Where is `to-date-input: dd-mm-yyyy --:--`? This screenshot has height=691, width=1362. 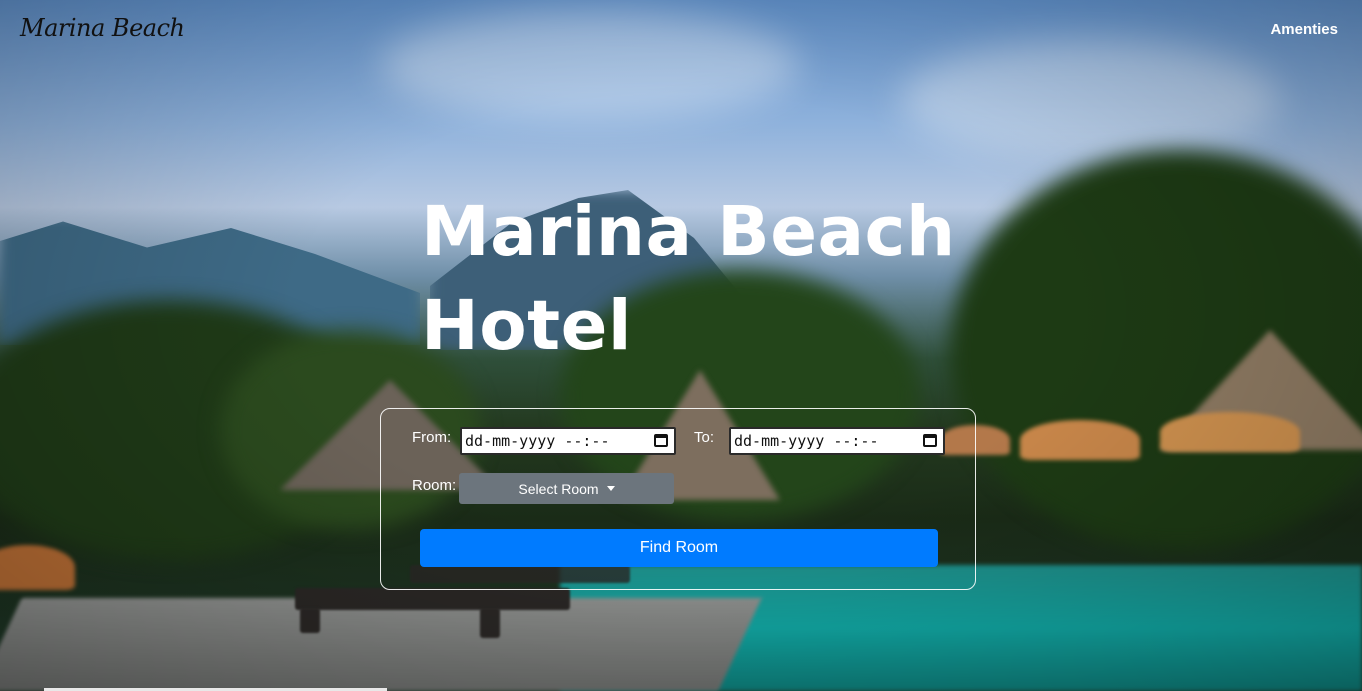
to-date-input: dd-mm-yyyy --:-- is located at coordinates (837, 441).